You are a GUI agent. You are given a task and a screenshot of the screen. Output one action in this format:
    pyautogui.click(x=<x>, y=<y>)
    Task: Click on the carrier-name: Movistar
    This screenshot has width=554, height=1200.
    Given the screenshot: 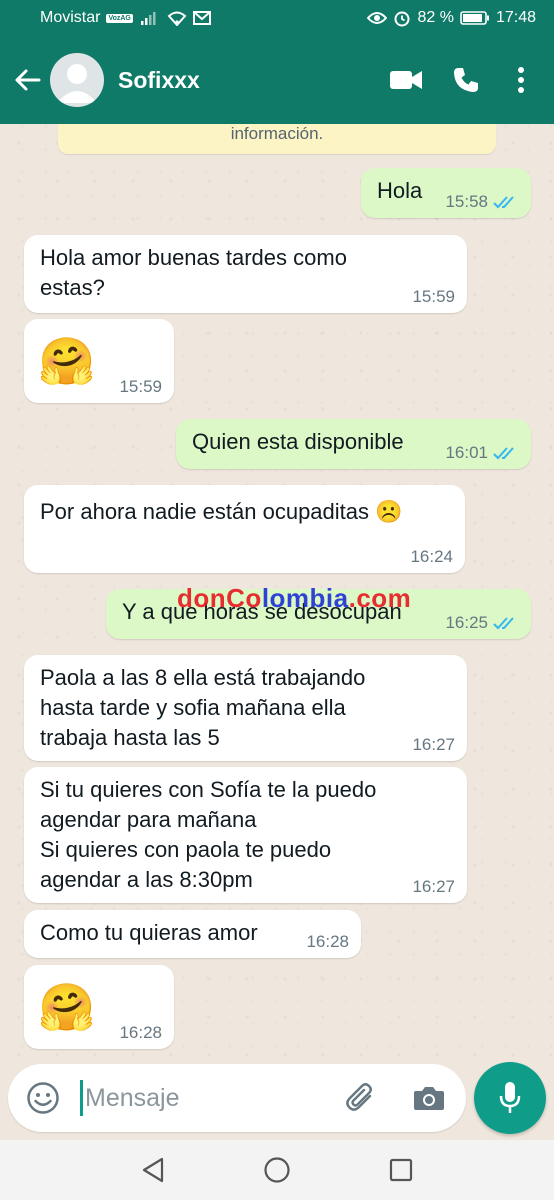 What is the action you would take?
    pyautogui.click(x=70, y=17)
    